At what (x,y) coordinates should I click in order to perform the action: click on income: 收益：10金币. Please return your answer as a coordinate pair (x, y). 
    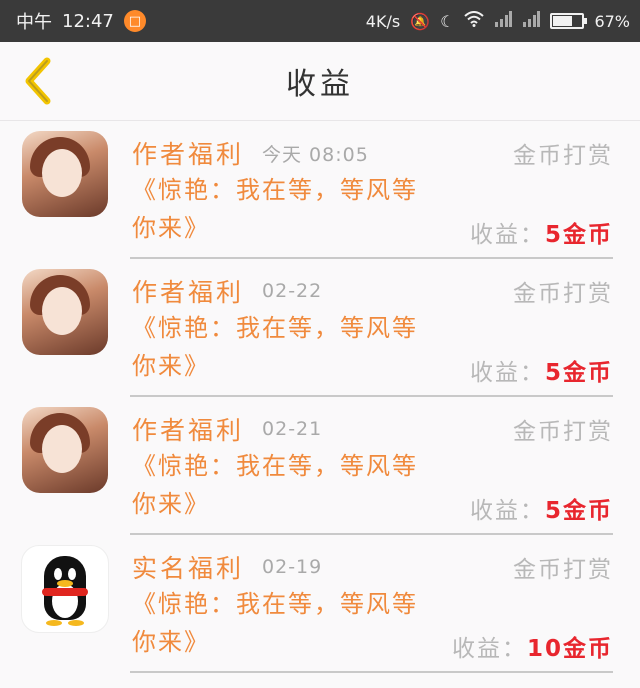
    Looking at the image, I should click on (532, 646).